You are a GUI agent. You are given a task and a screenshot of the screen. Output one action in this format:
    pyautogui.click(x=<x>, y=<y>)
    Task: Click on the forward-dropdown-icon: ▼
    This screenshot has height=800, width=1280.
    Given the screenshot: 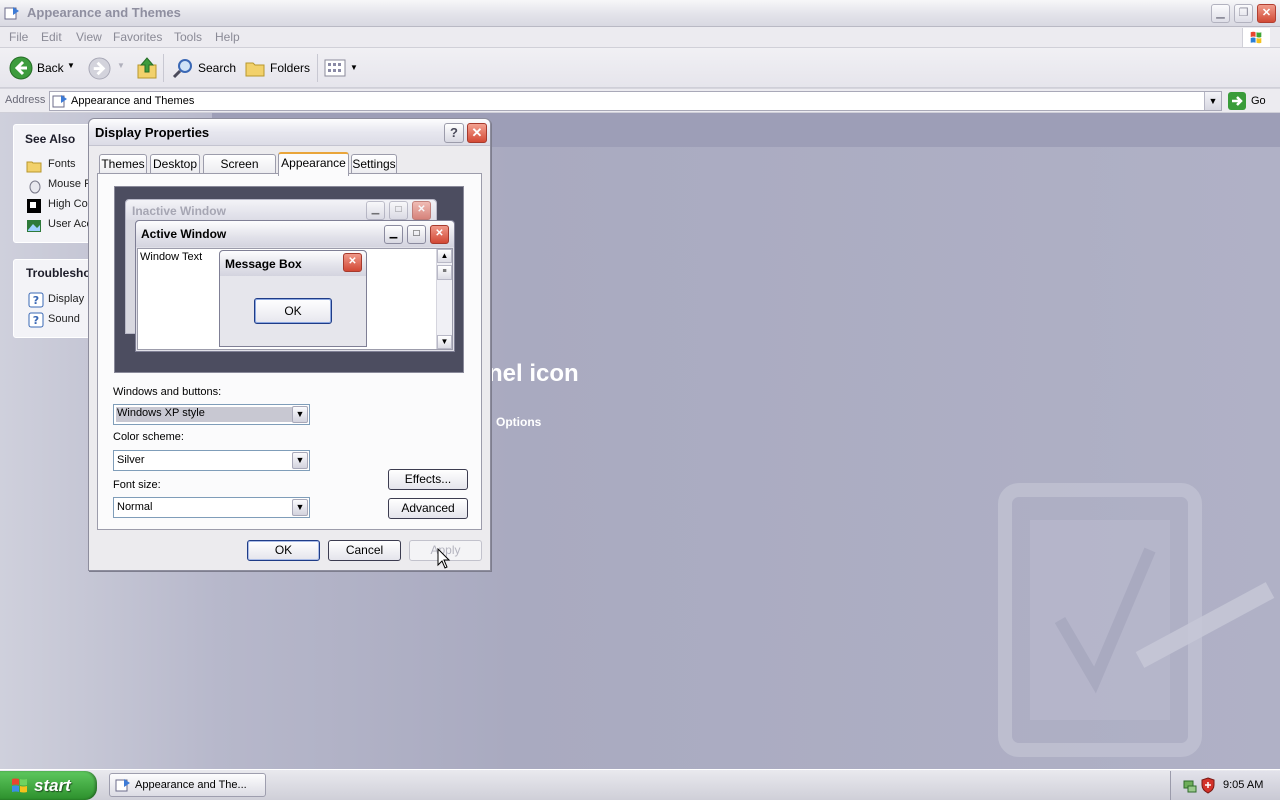 What is the action you would take?
    pyautogui.click(x=121, y=65)
    